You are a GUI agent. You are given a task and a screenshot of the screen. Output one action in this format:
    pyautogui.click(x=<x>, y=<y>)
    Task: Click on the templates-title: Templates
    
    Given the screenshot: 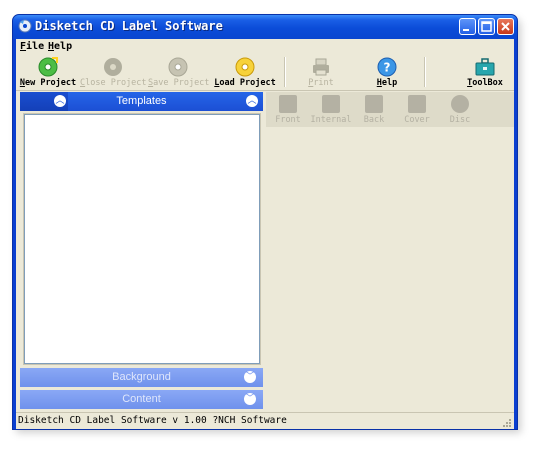 What is the action you would take?
    pyautogui.click(x=141, y=101)
    